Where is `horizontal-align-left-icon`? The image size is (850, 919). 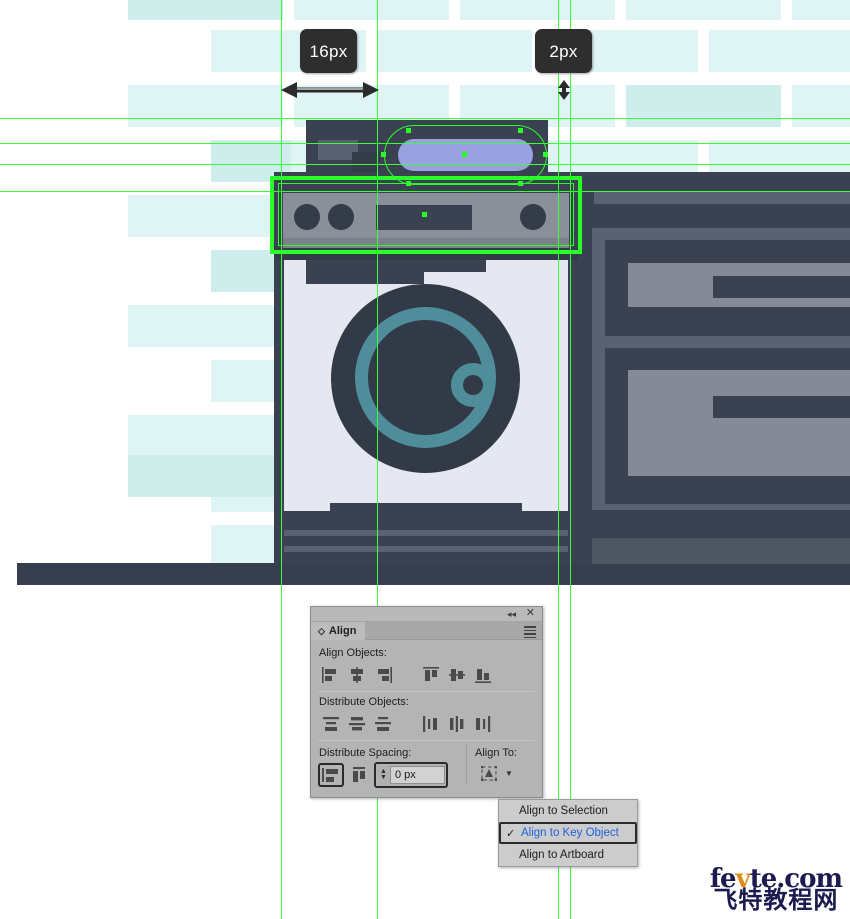
horizontal-align-left-icon is located at coordinates (331, 675).